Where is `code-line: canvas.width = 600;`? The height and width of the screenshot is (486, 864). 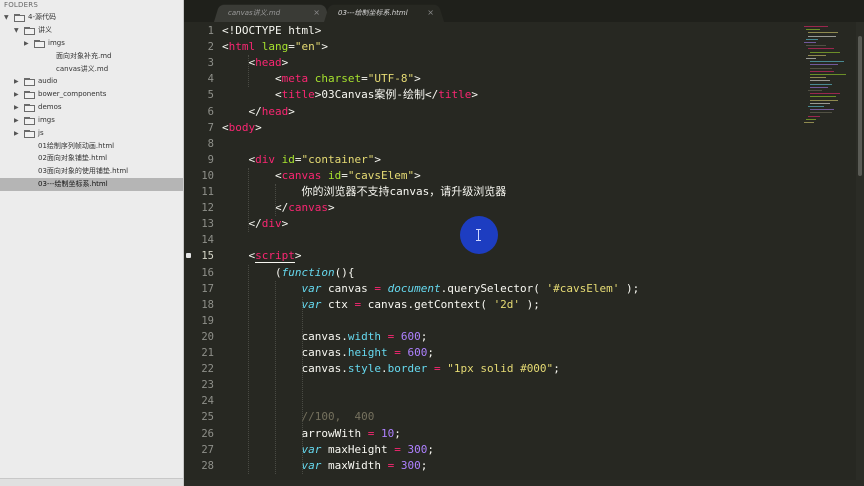
code-line: canvas.width = 600; is located at coordinates (324, 337).